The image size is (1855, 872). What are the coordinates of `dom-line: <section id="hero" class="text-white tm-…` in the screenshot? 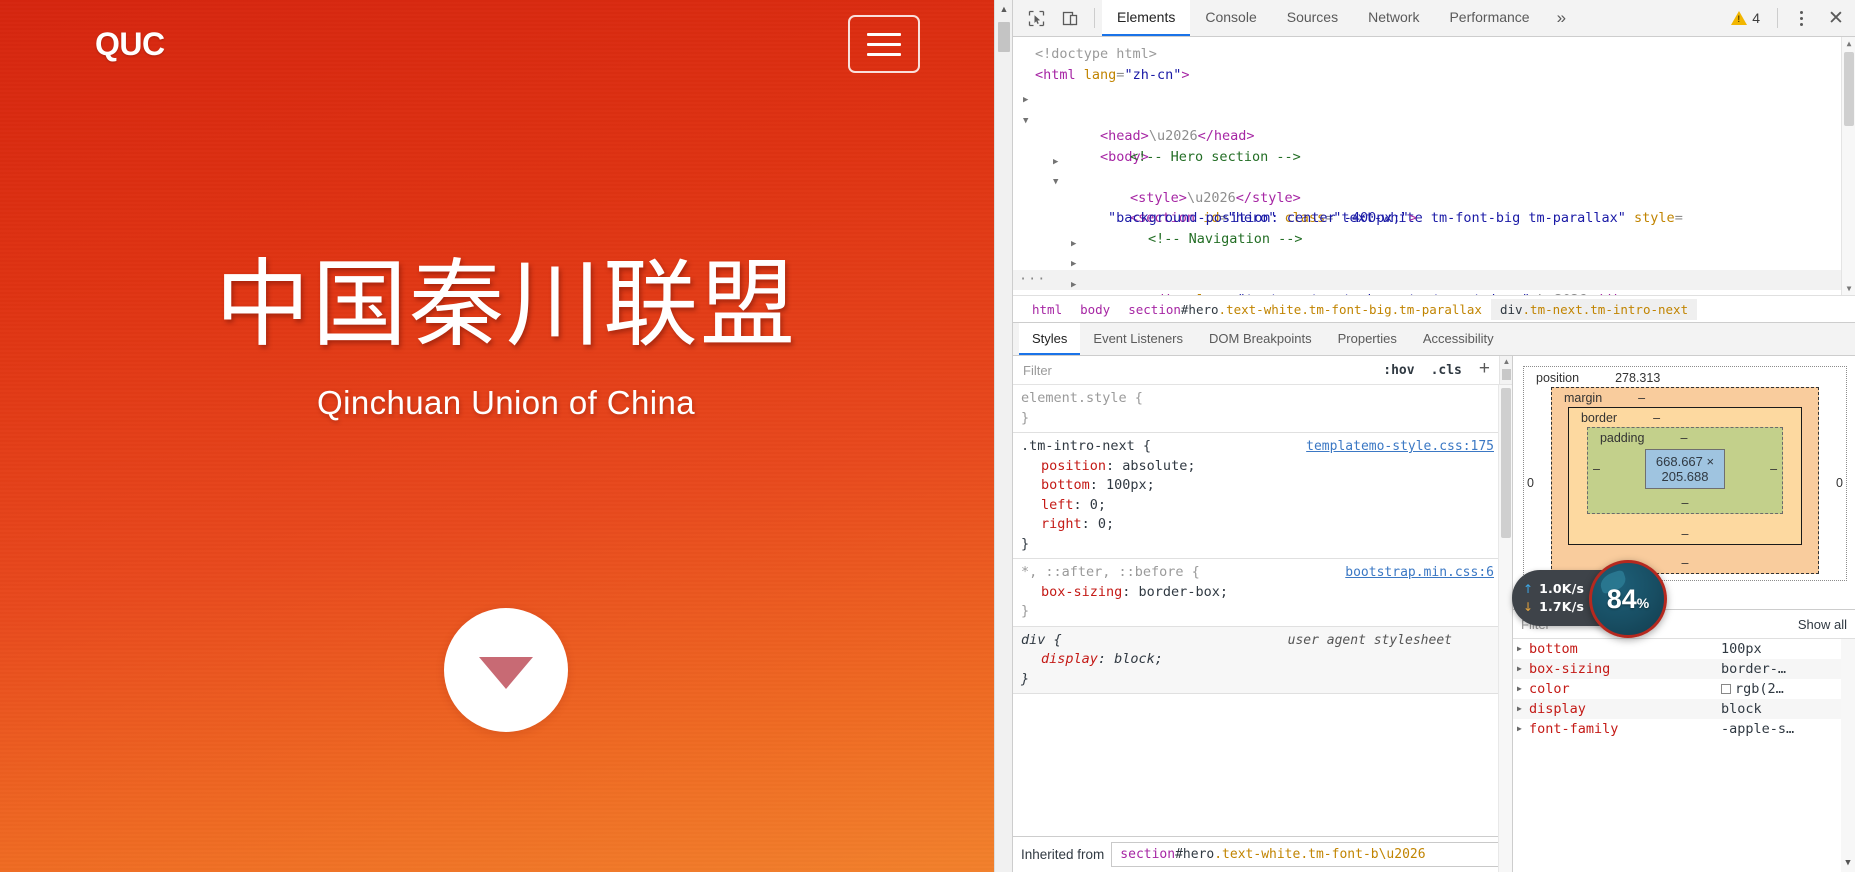 It's located at (1434, 196).